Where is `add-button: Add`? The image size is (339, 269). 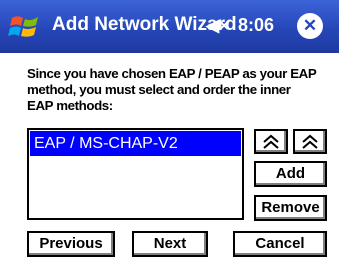
add-button: Add is located at coordinates (290, 174).